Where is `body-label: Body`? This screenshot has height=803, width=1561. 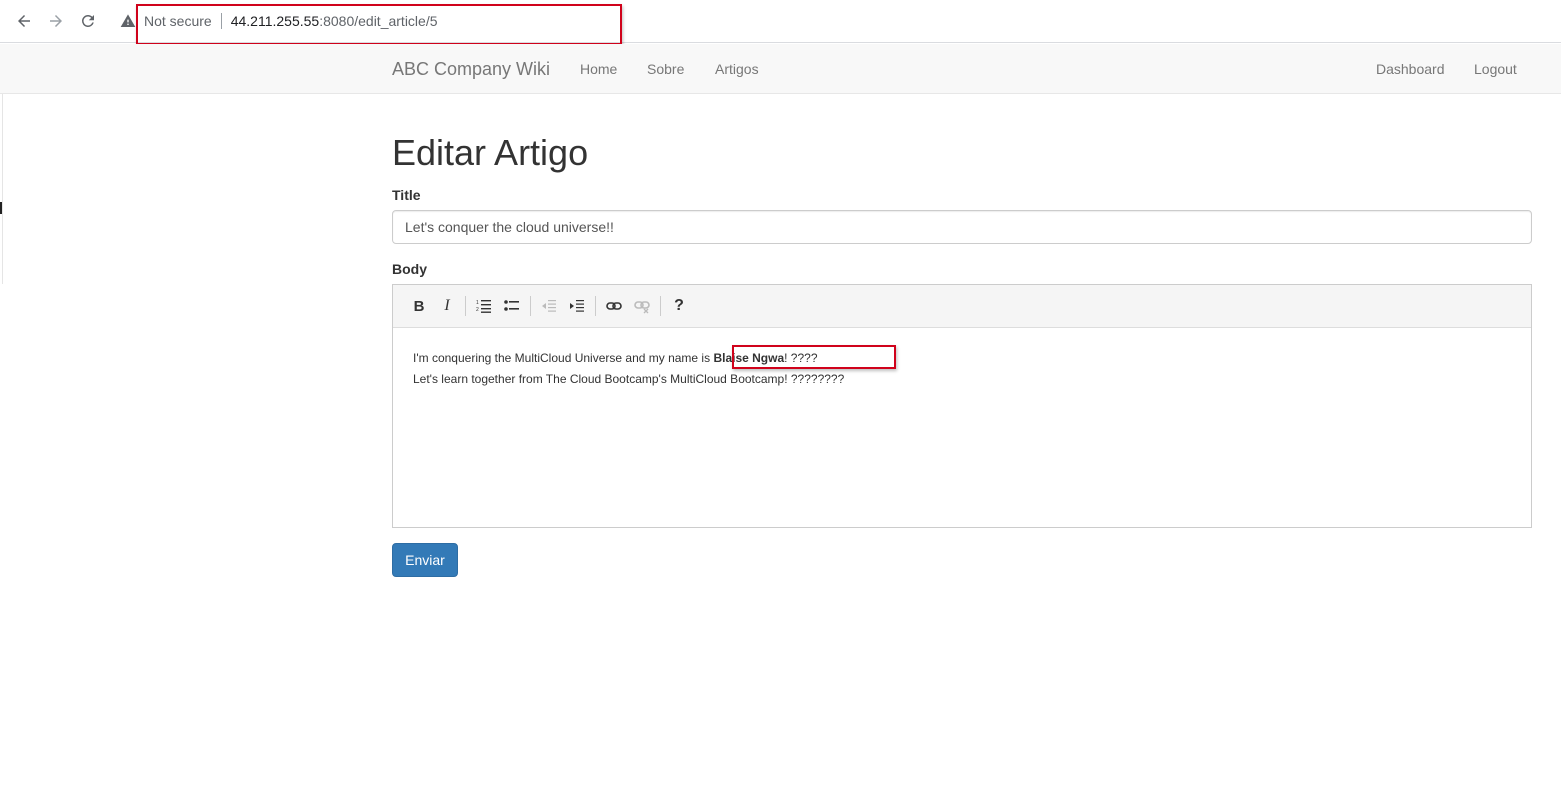
body-label: Body is located at coordinates (409, 269).